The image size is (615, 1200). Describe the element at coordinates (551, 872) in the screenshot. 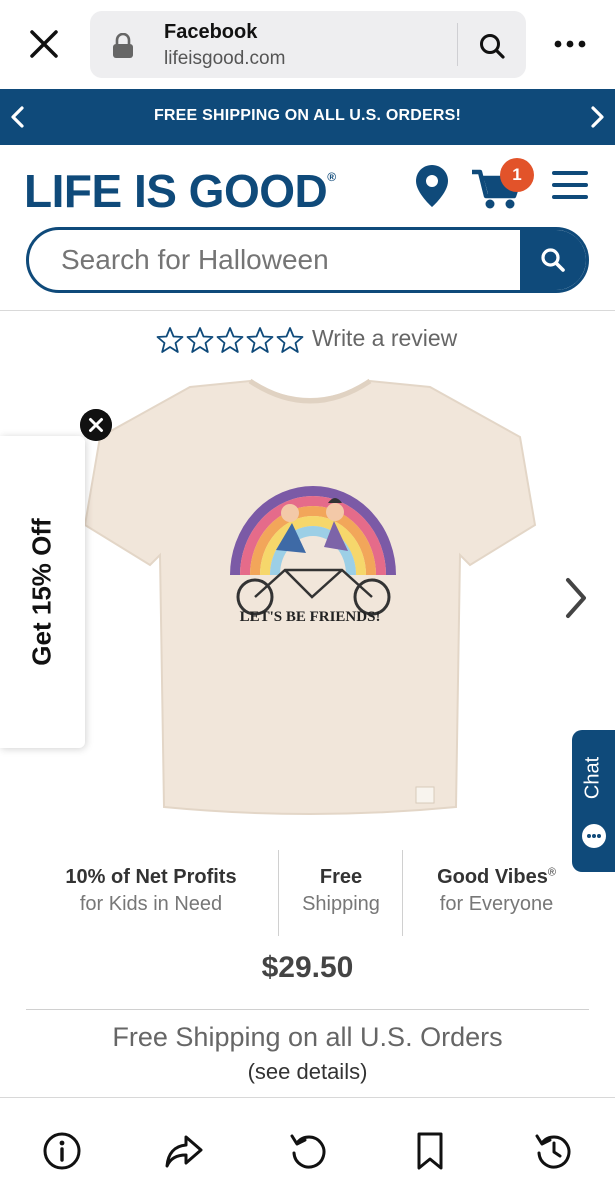

I see `registered-mark: ®` at that location.